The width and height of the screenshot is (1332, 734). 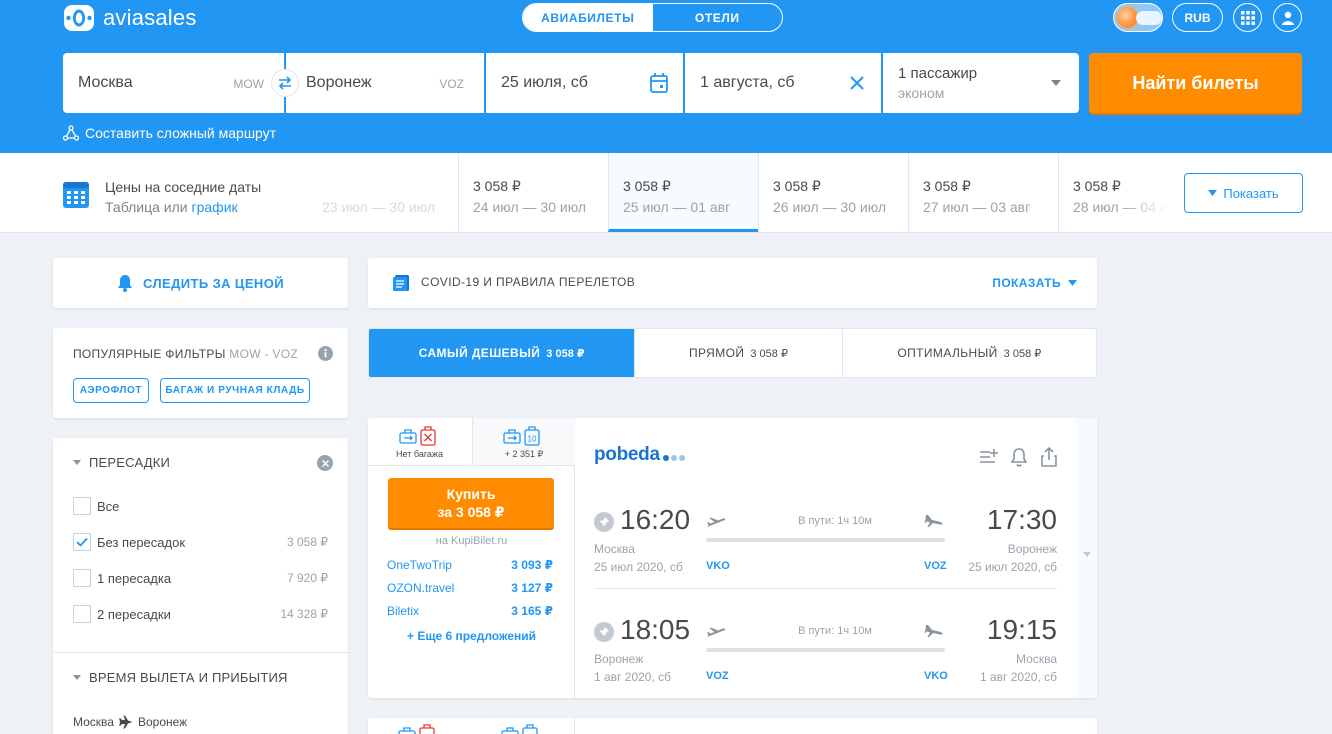 What do you see at coordinates (162, 722) in the screenshot?
I see `route-to: Воронеж` at bounding box center [162, 722].